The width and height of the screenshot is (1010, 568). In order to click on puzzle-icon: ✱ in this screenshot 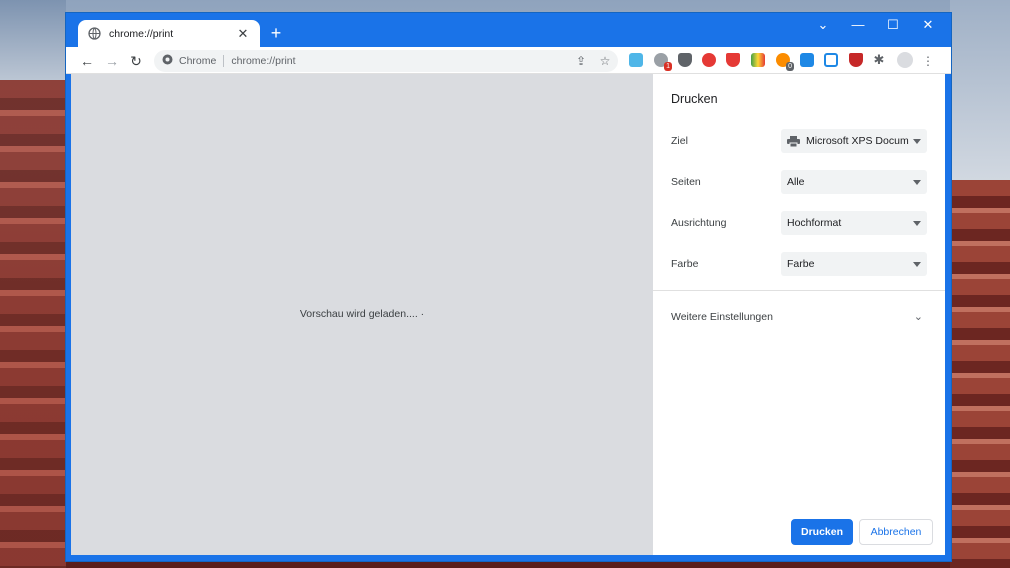, I will do `click(879, 60)`.